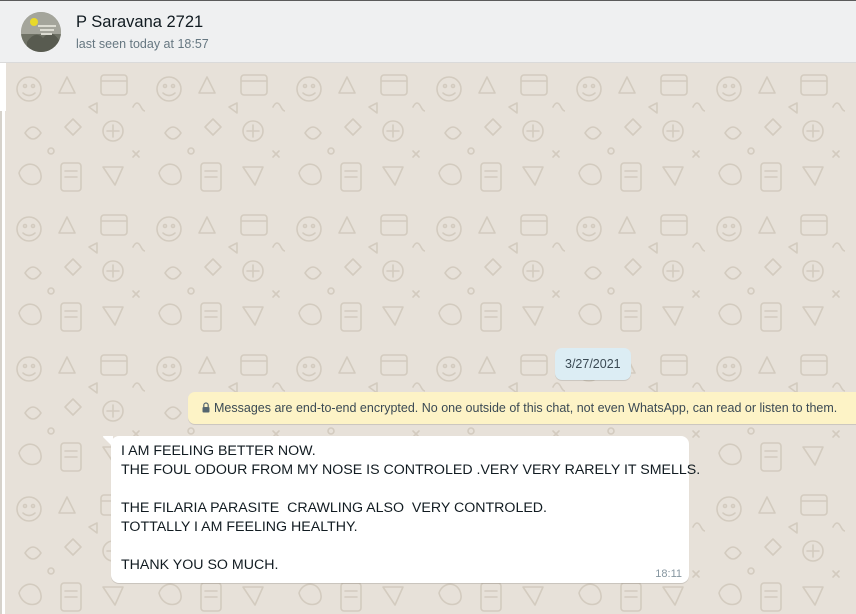  I want to click on contact-avatar, so click(41, 32).